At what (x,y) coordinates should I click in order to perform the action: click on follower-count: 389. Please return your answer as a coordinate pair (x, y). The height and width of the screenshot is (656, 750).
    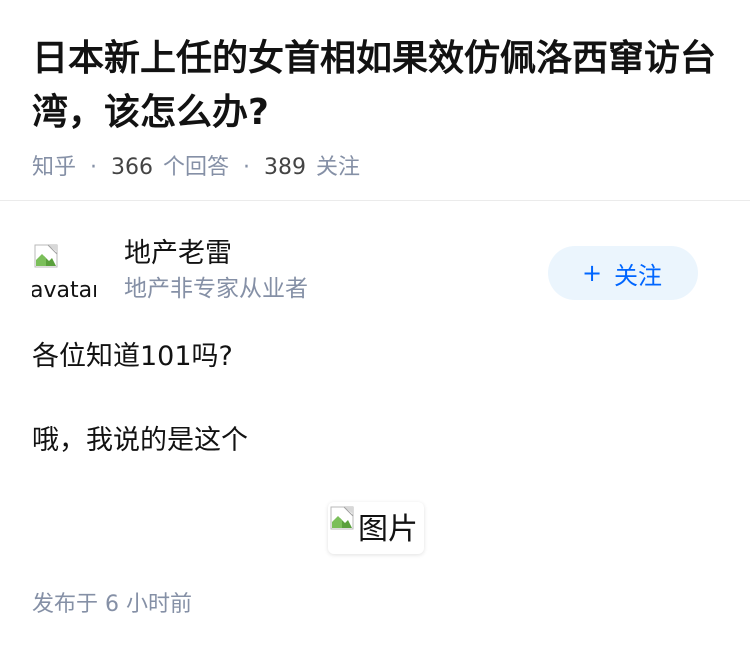
    Looking at the image, I should click on (285, 167).